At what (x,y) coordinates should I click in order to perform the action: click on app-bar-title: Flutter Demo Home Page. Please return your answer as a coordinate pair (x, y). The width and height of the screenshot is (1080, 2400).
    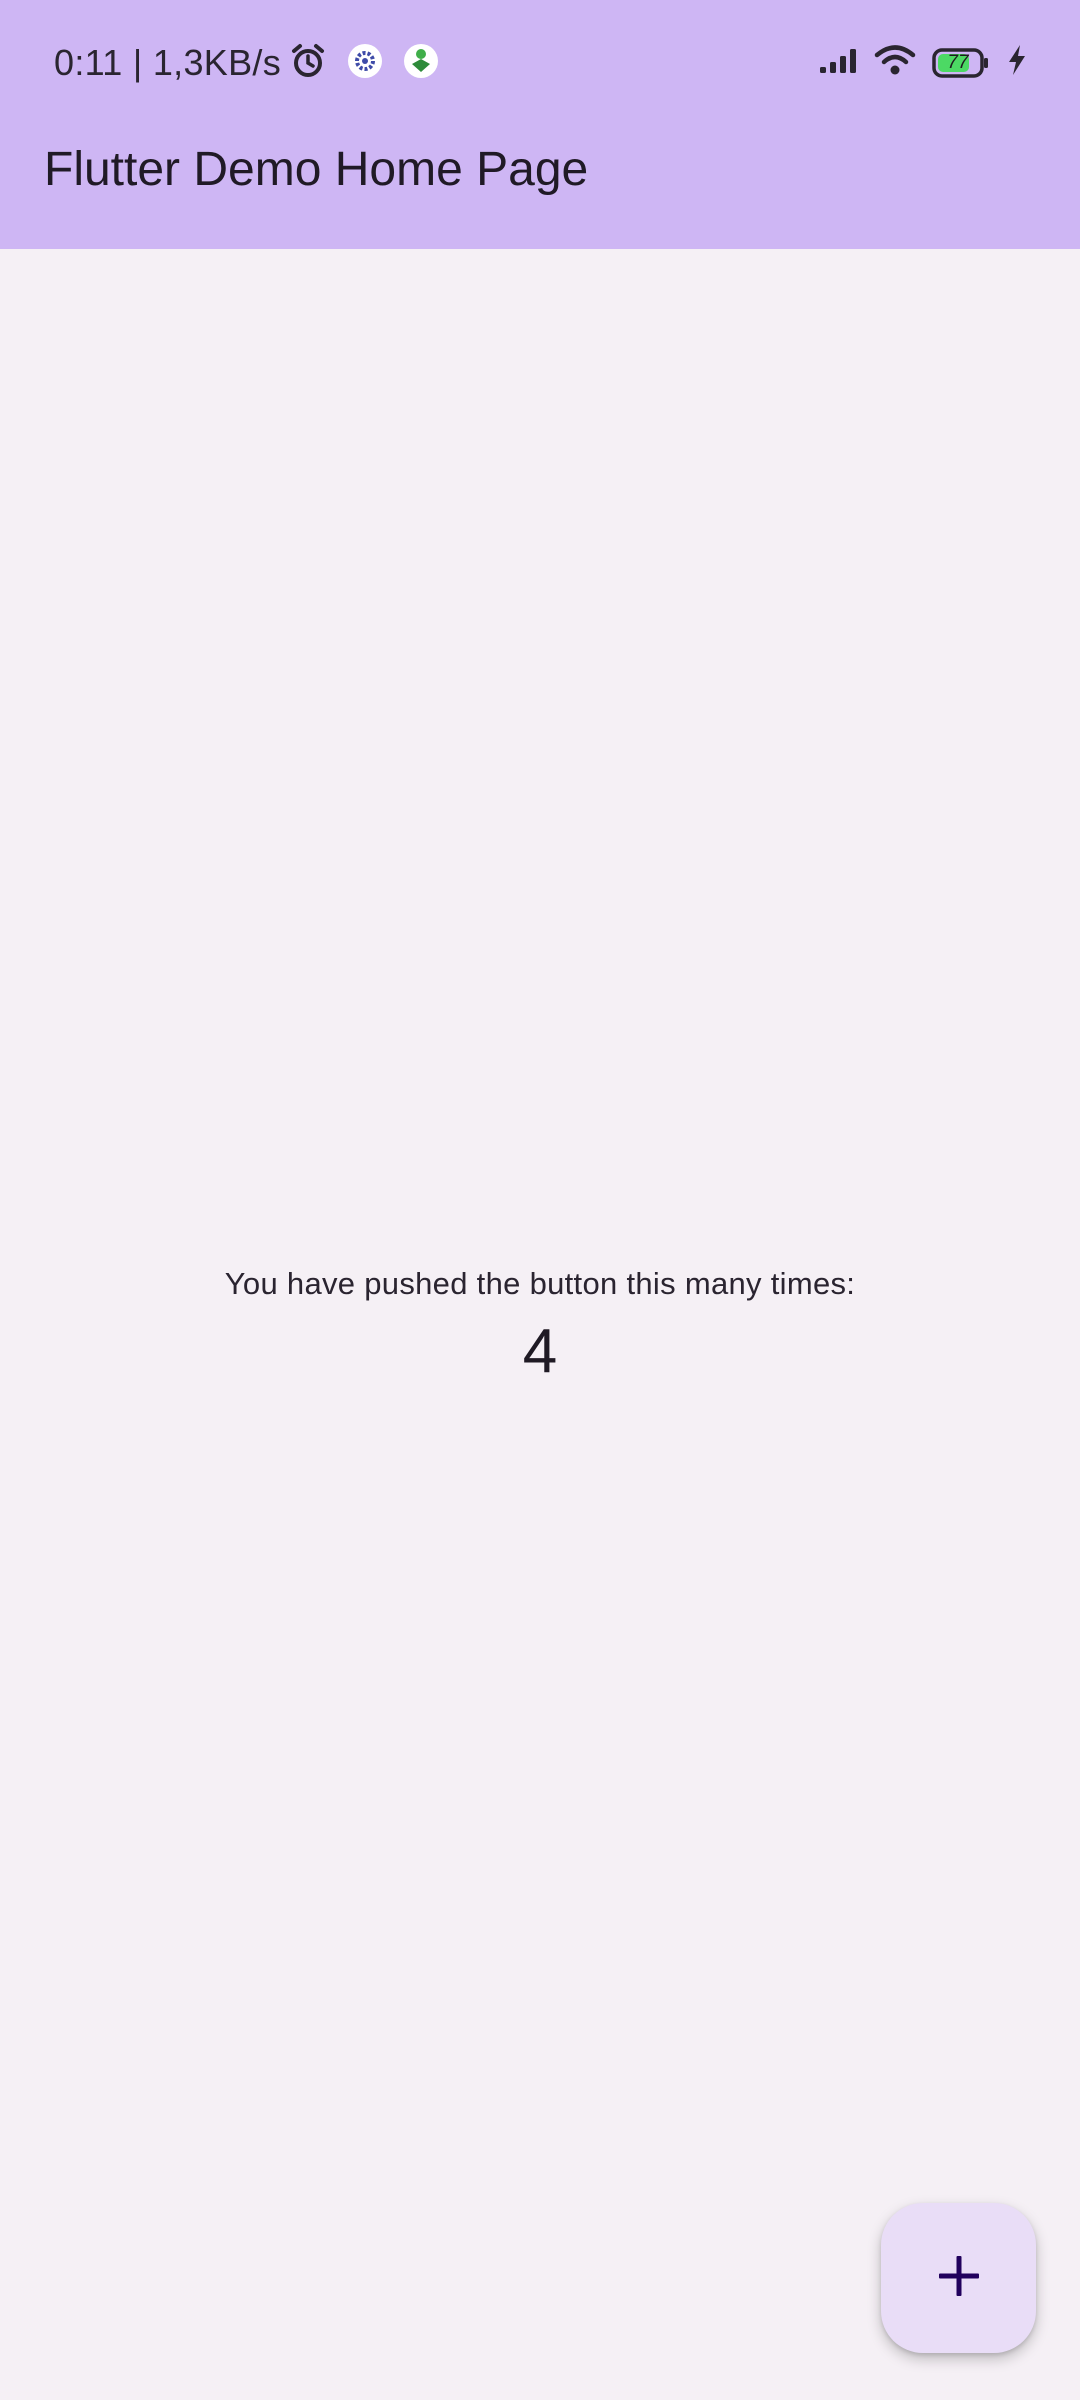
    Looking at the image, I should click on (316, 169).